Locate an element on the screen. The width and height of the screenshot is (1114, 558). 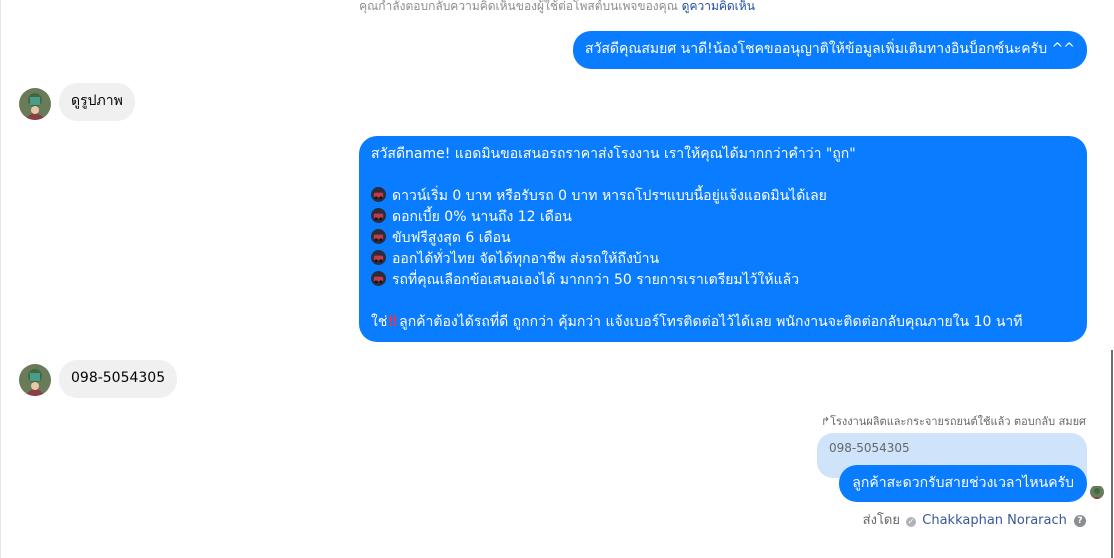
sent-by-info: ส่งโดย ✓ Chakkaphan Norarach ? is located at coordinates (974, 519).